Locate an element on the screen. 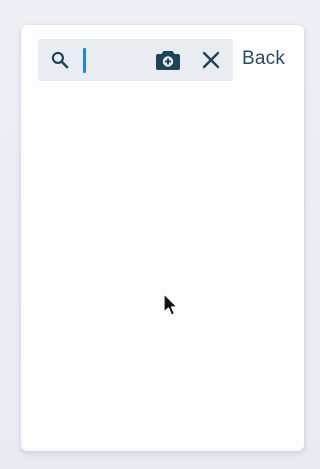  text-caret is located at coordinates (84, 60).